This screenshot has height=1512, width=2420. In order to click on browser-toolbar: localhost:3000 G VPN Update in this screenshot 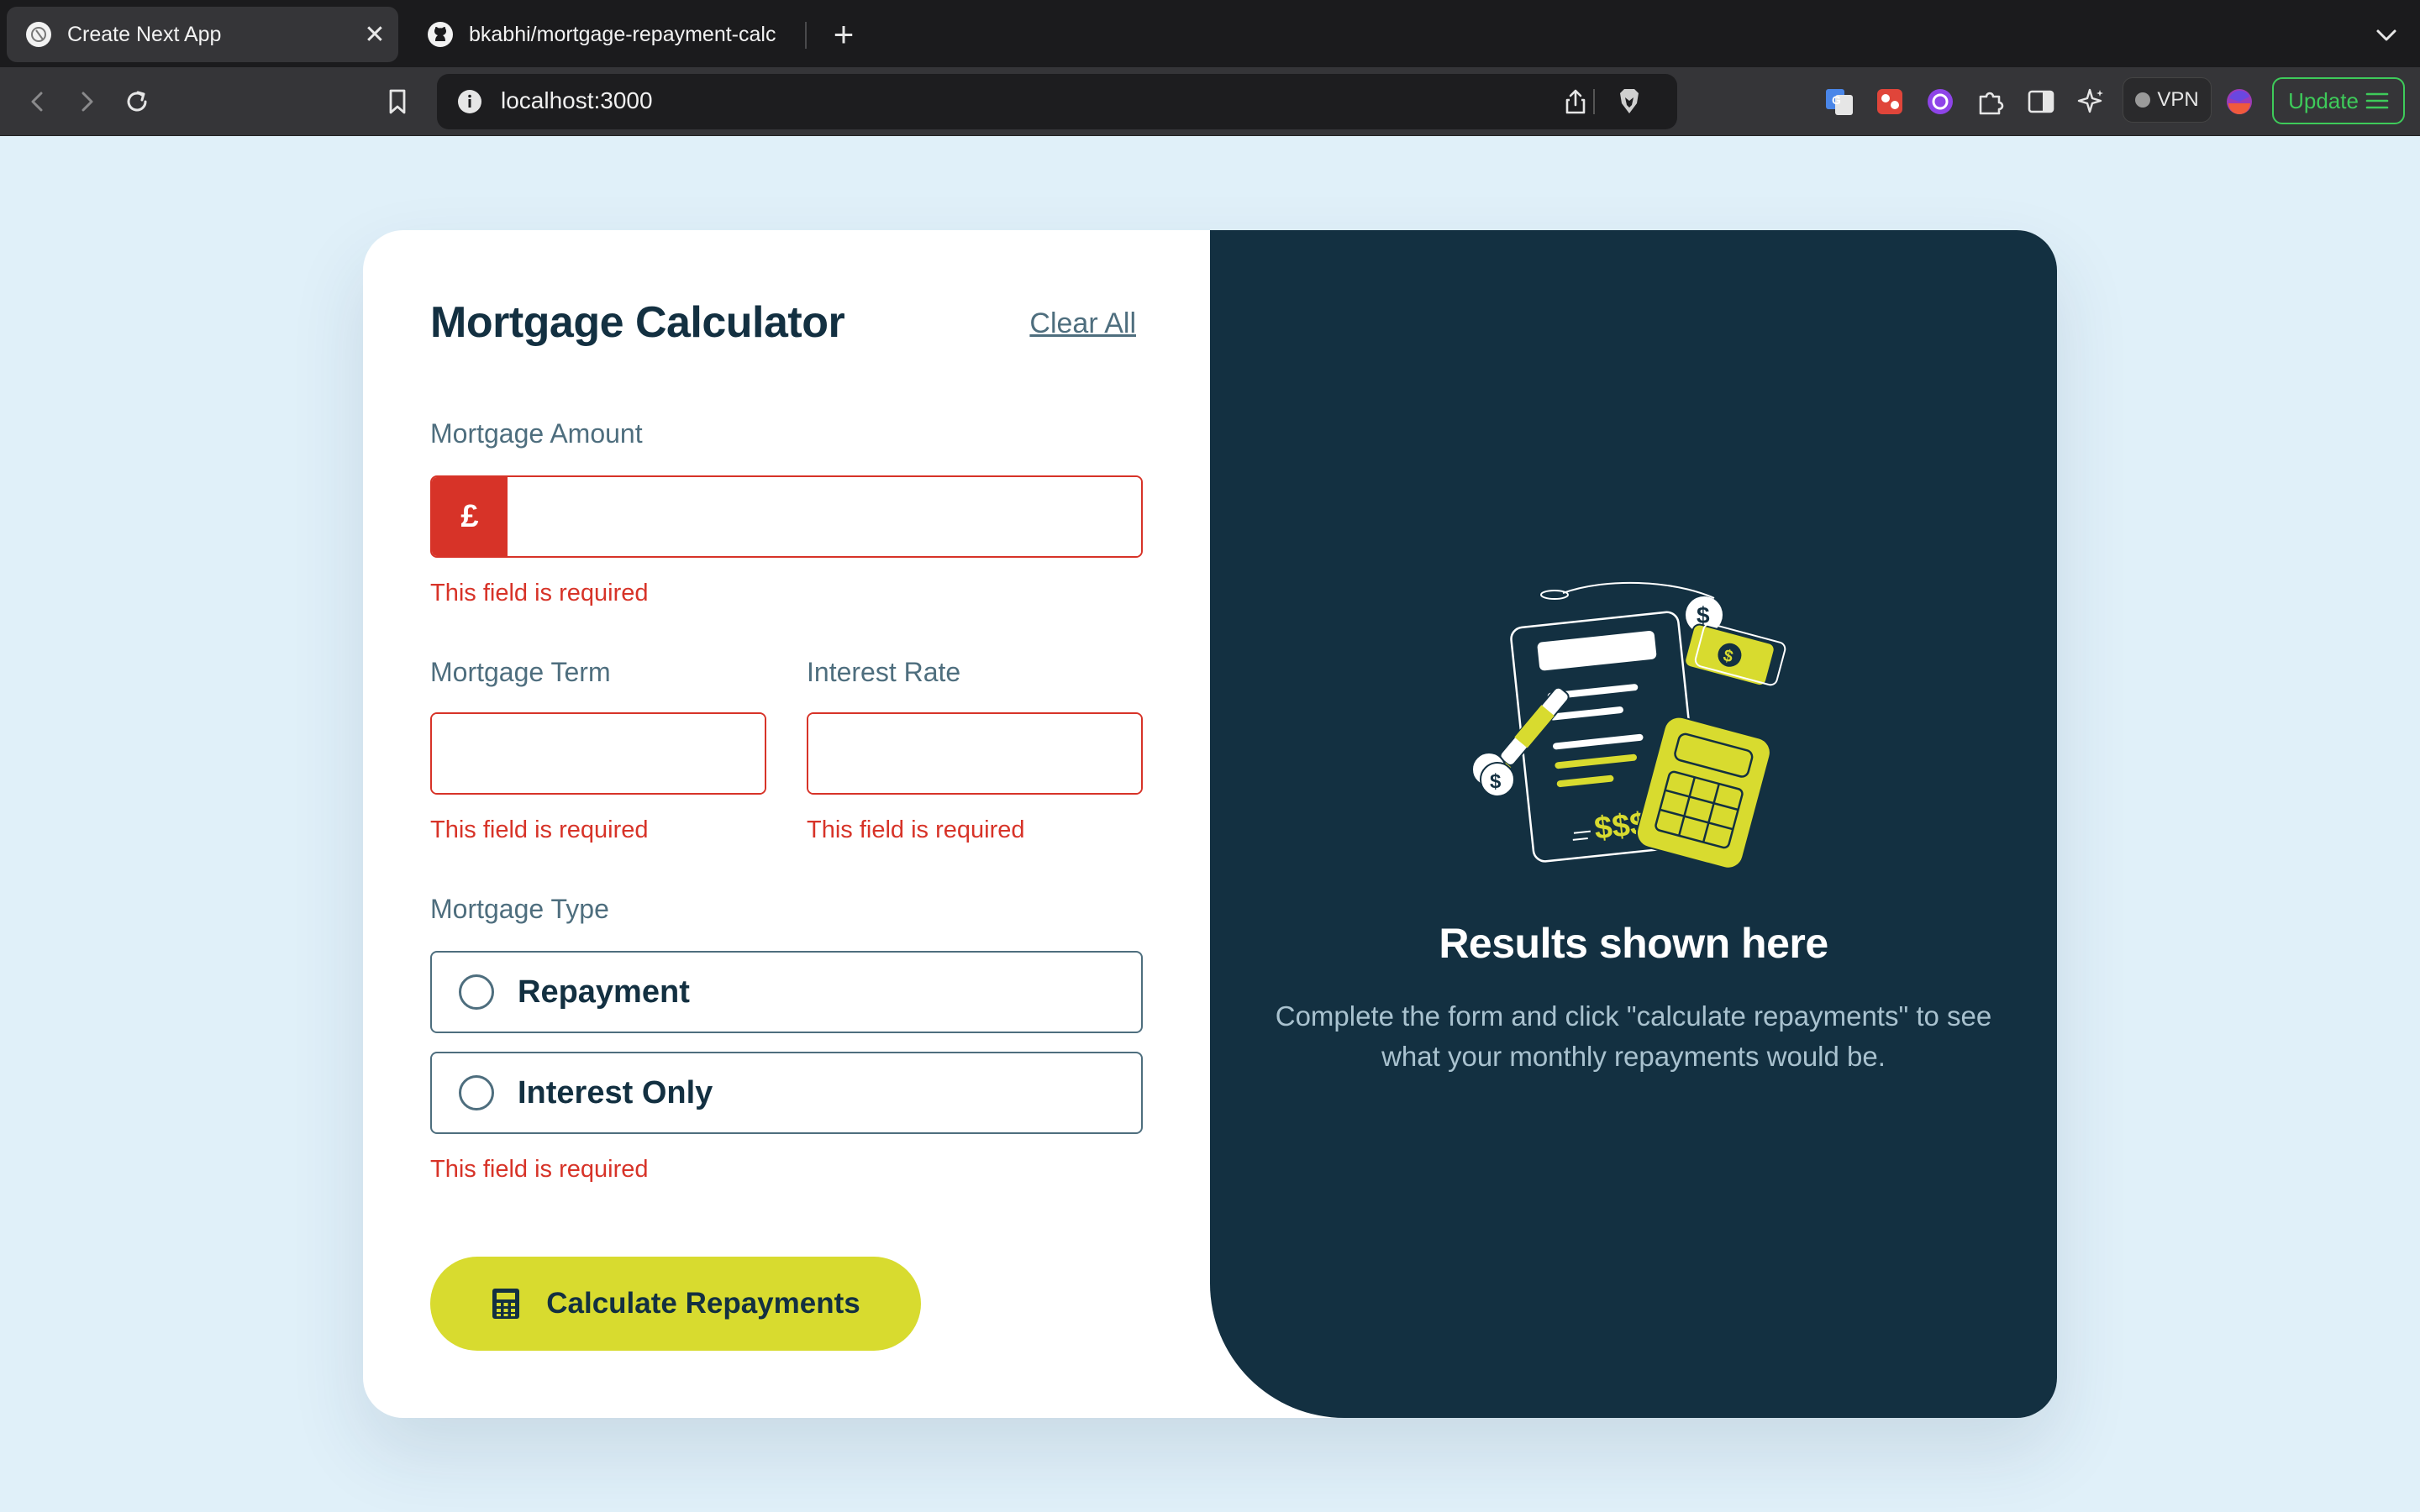, I will do `click(1210, 101)`.